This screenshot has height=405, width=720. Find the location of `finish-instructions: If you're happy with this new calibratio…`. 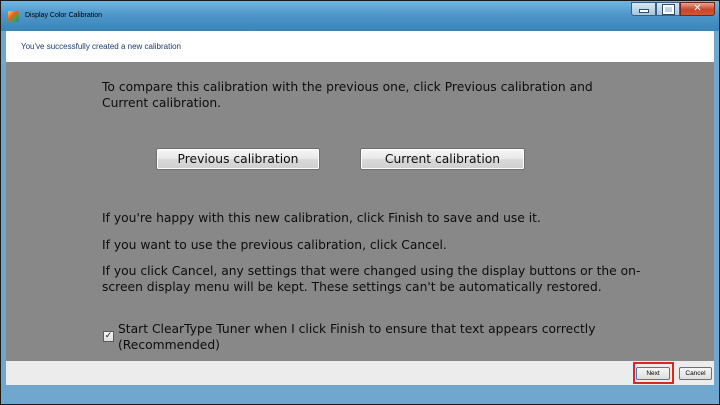

finish-instructions: If you're happy with this new calibratio… is located at coordinates (321, 218).